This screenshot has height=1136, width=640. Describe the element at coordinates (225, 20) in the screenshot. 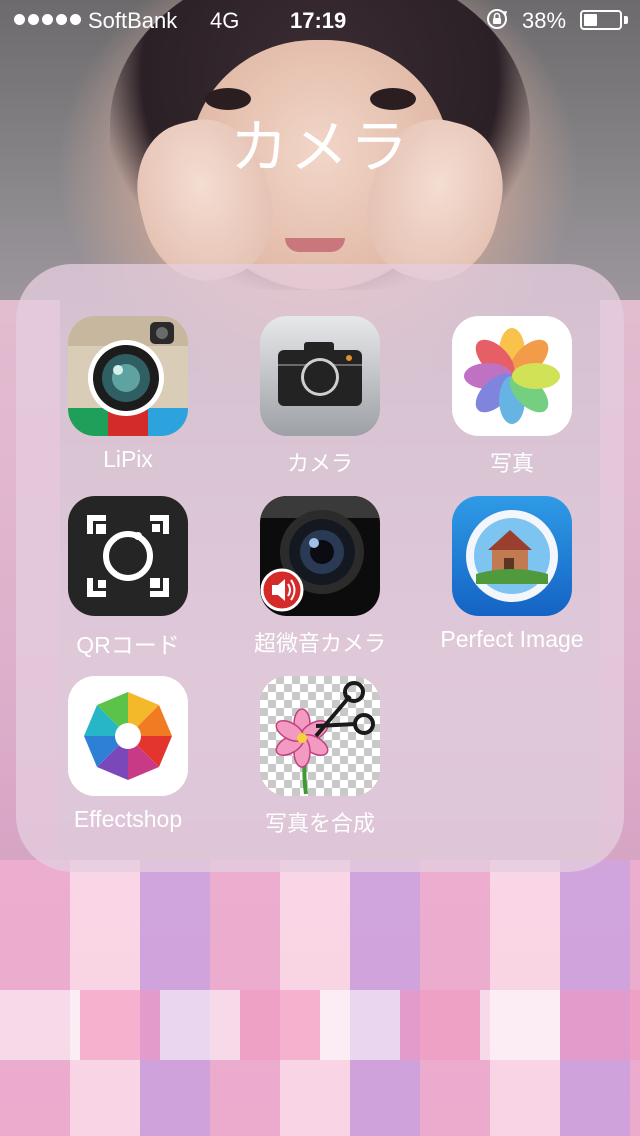

I see `network-type: 4G` at that location.